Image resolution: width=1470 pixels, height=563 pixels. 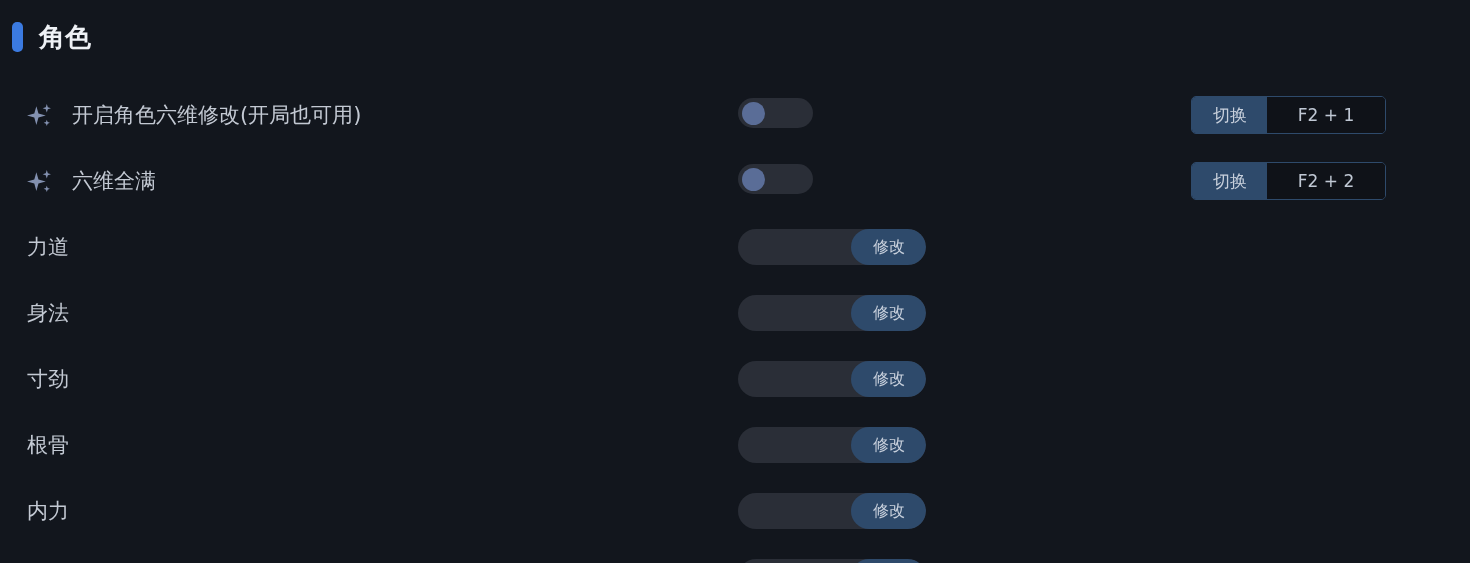 What do you see at coordinates (48, 379) in the screenshot?
I see `setting-label: 寸劲` at bounding box center [48, 379].